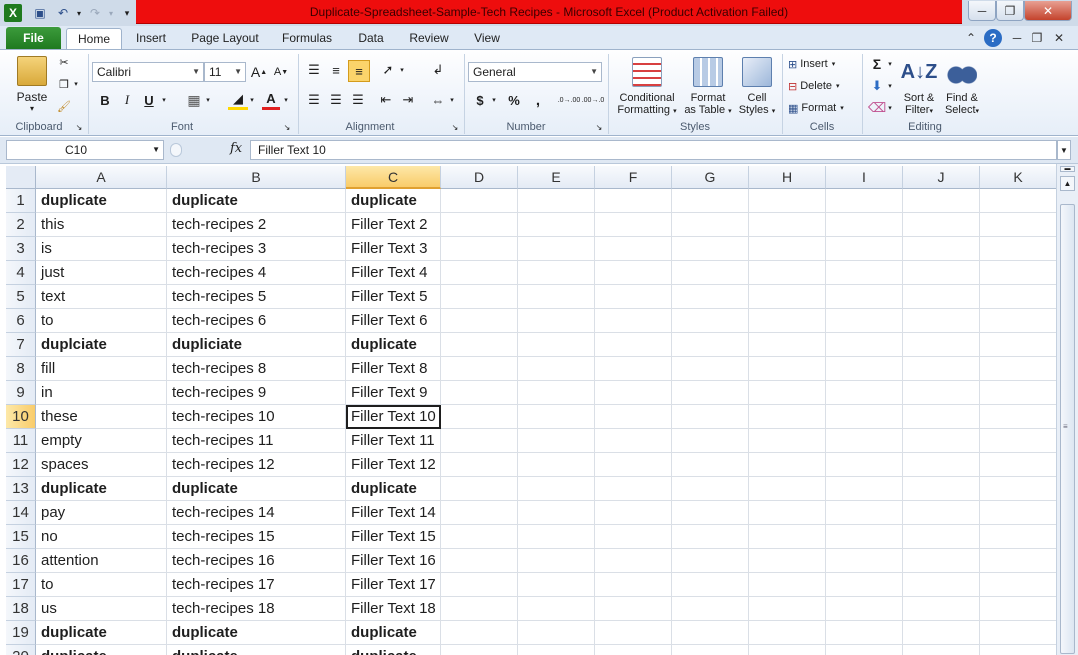  What do you see at coordinates (101, 369) in the screenshot?
I see `cell-a8: fill` at bounding box center [101, 369].